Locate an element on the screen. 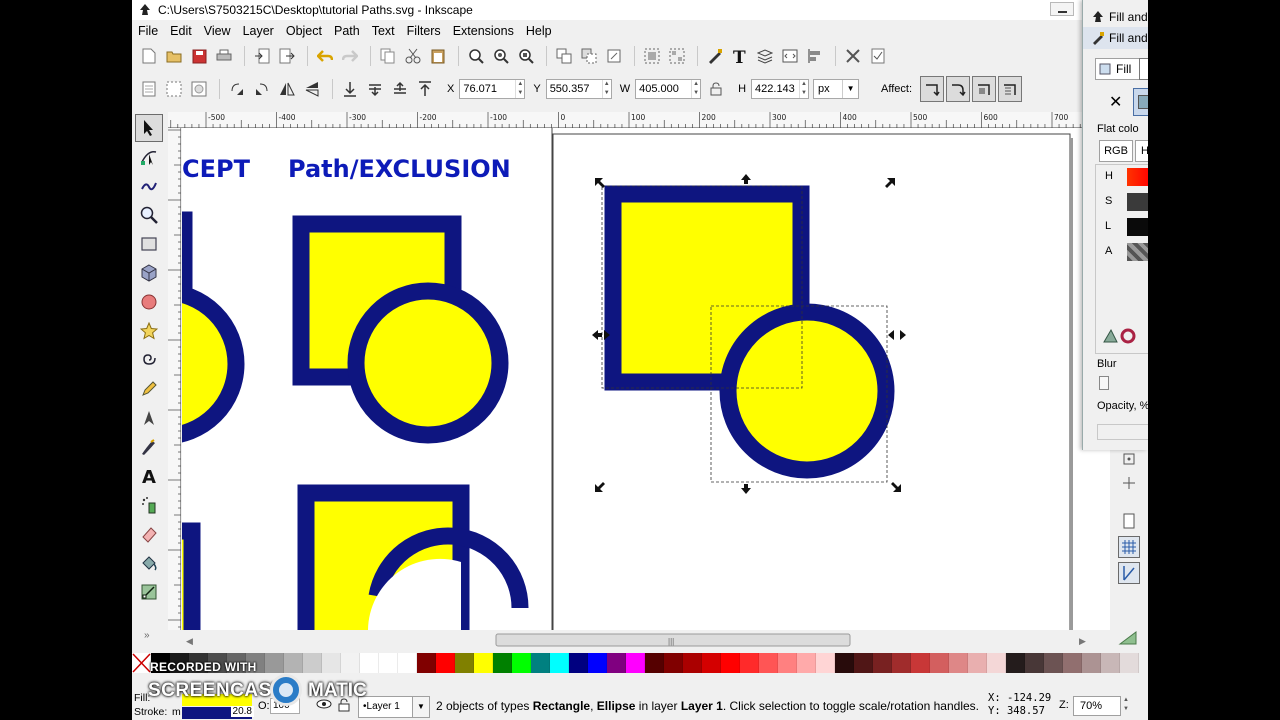 Image resolution: width=1280 pixels, height=720 pixels. layer-lock-icon is located at coordinates (344, 706).